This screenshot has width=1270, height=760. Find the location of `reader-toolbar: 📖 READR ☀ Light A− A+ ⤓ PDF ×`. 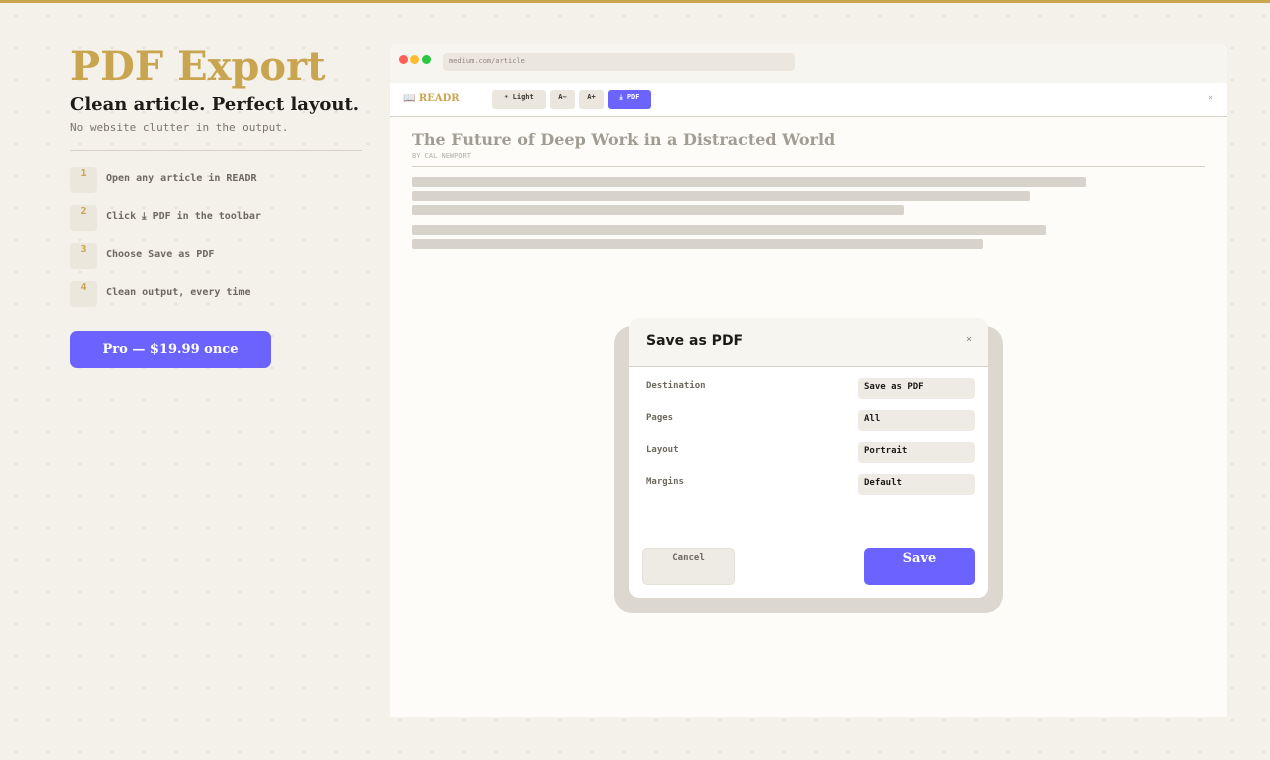

reader-toolbar: 📖 READR ☀ Light A− A+ ⤓ PDF × is located at coordinates (808, 100).